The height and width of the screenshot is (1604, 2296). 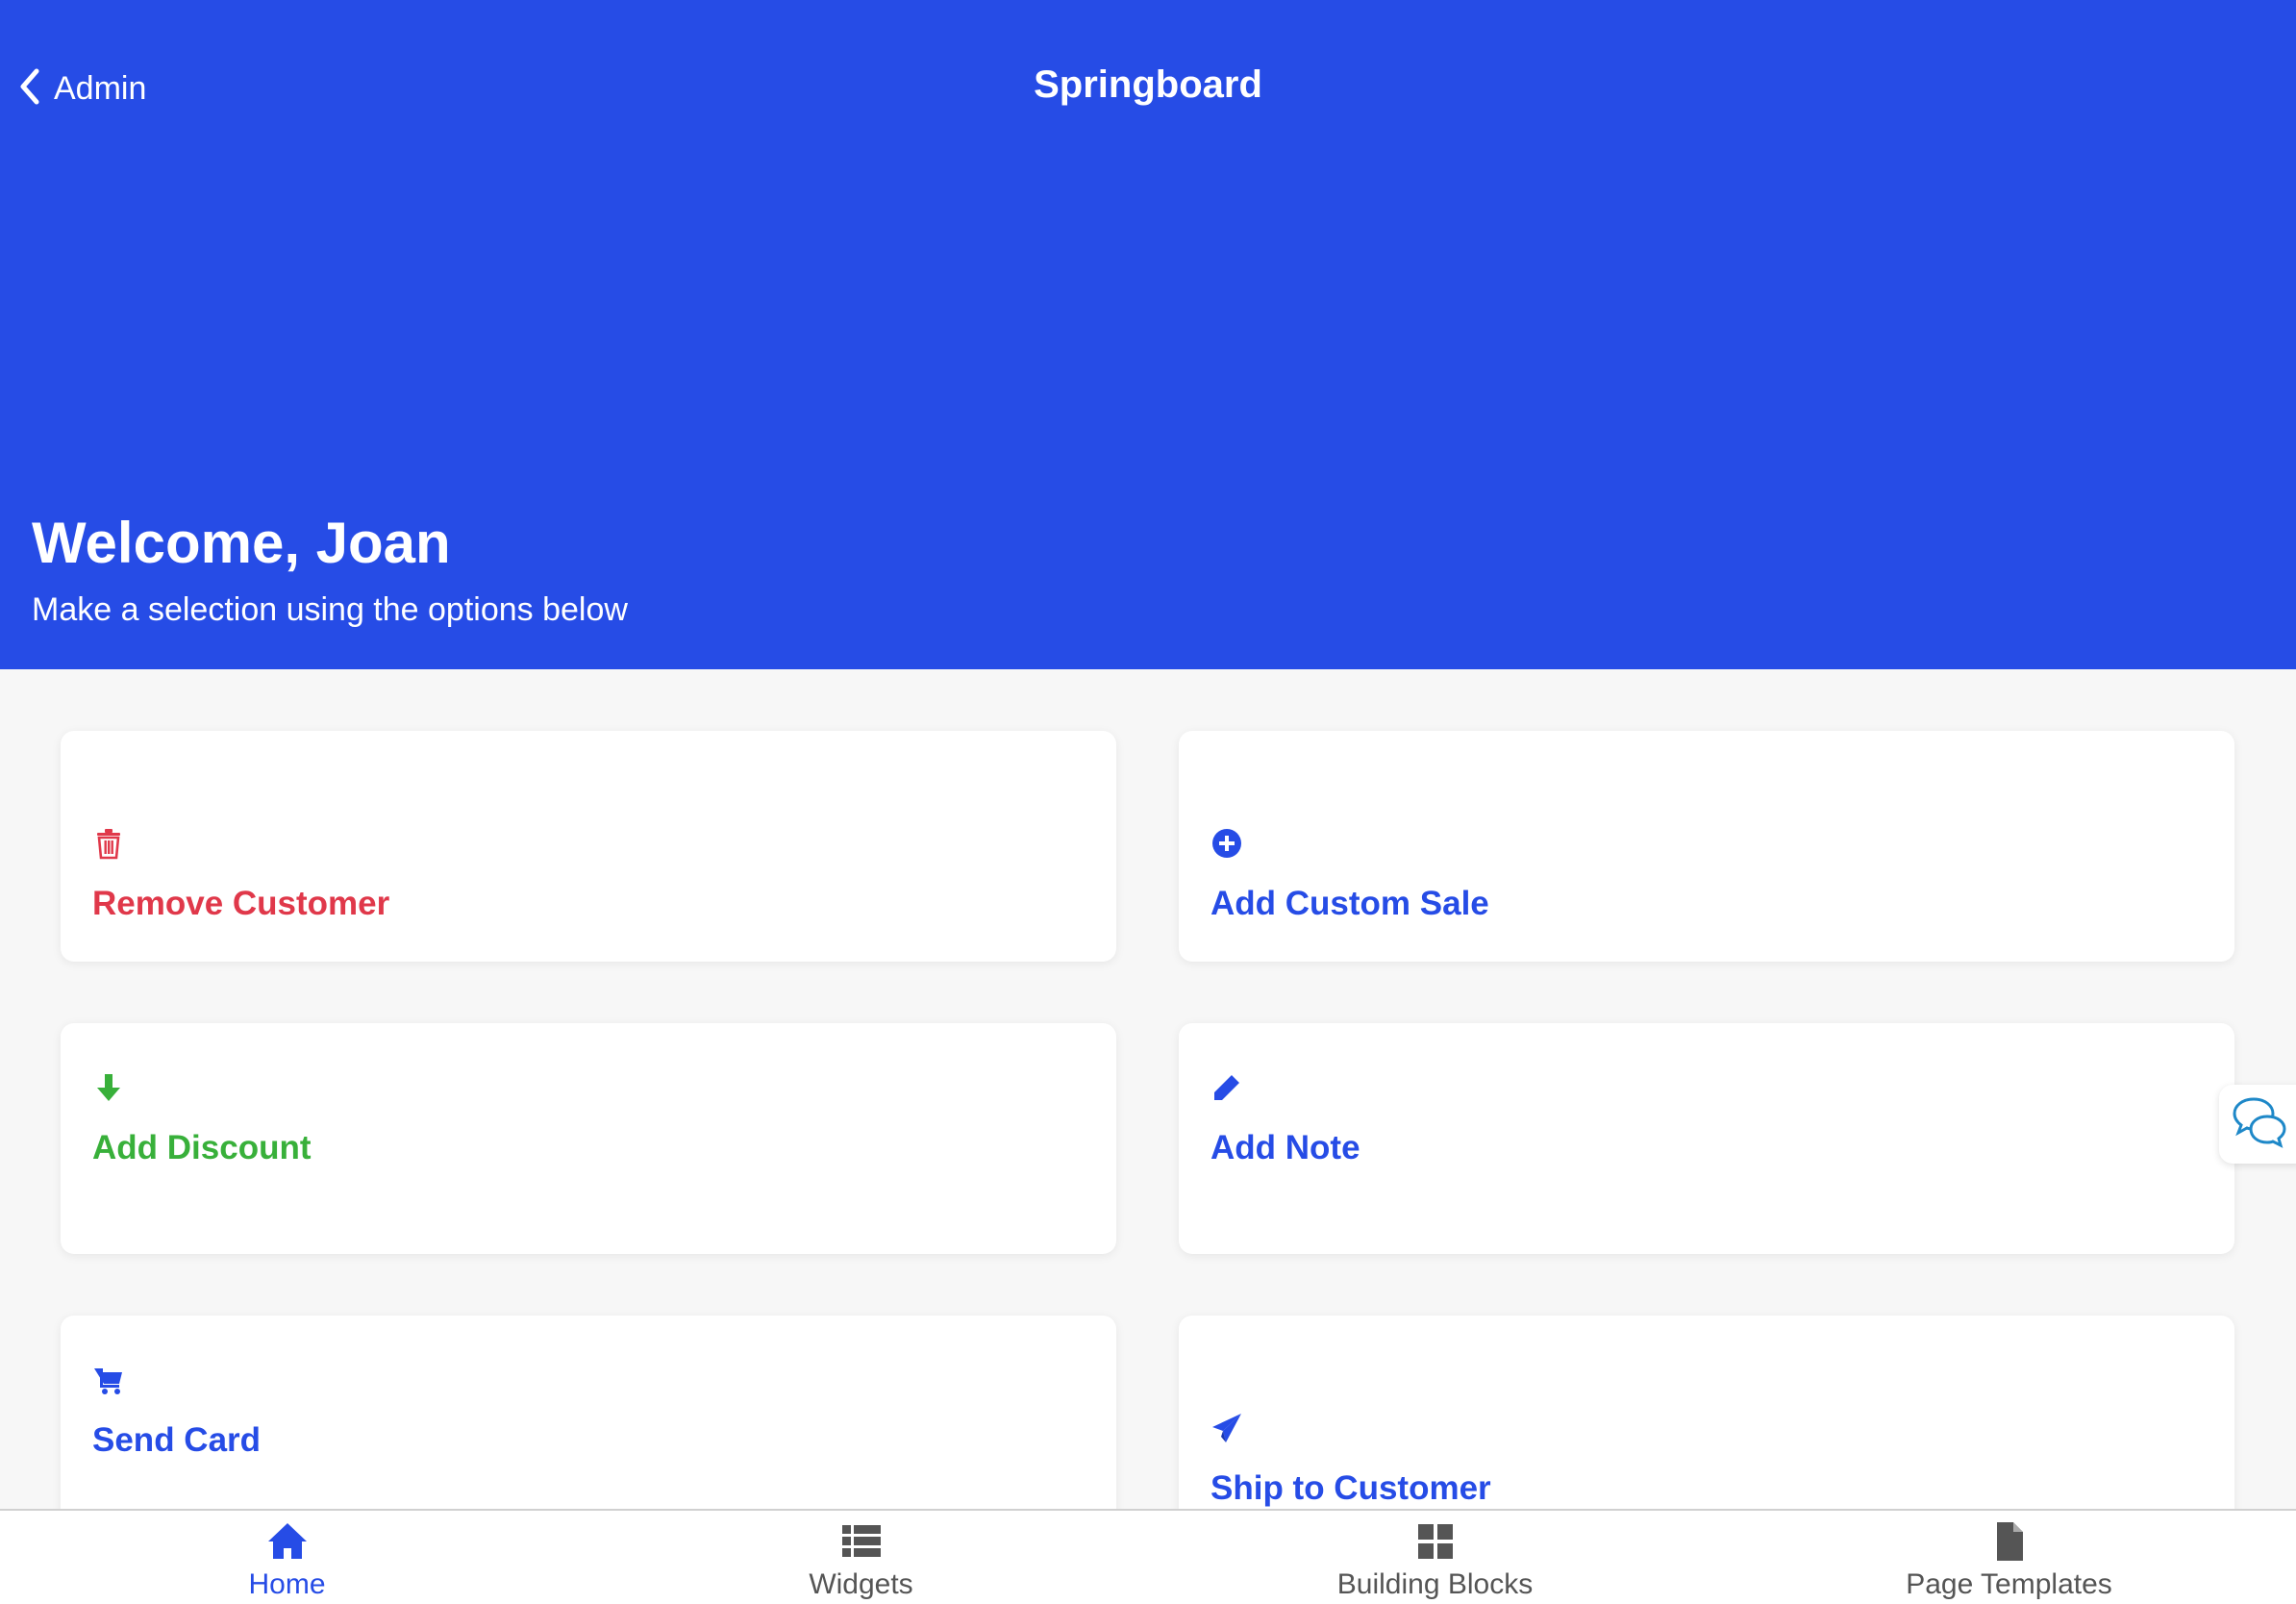 What do you see at coordinates (1226, 1428) in the screenshot?
I see `paper-plane-icon` at bounding box center [1226, 1428].